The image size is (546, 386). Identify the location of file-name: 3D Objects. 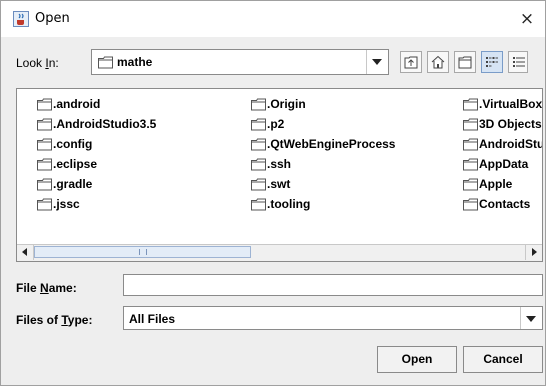
(510, 124).